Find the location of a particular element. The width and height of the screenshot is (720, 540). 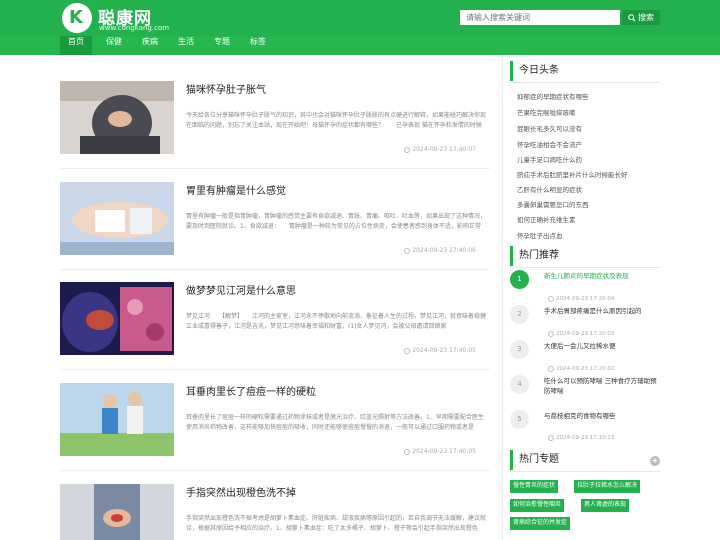

nav-life: 生活 is located at coordinates (186, 45).